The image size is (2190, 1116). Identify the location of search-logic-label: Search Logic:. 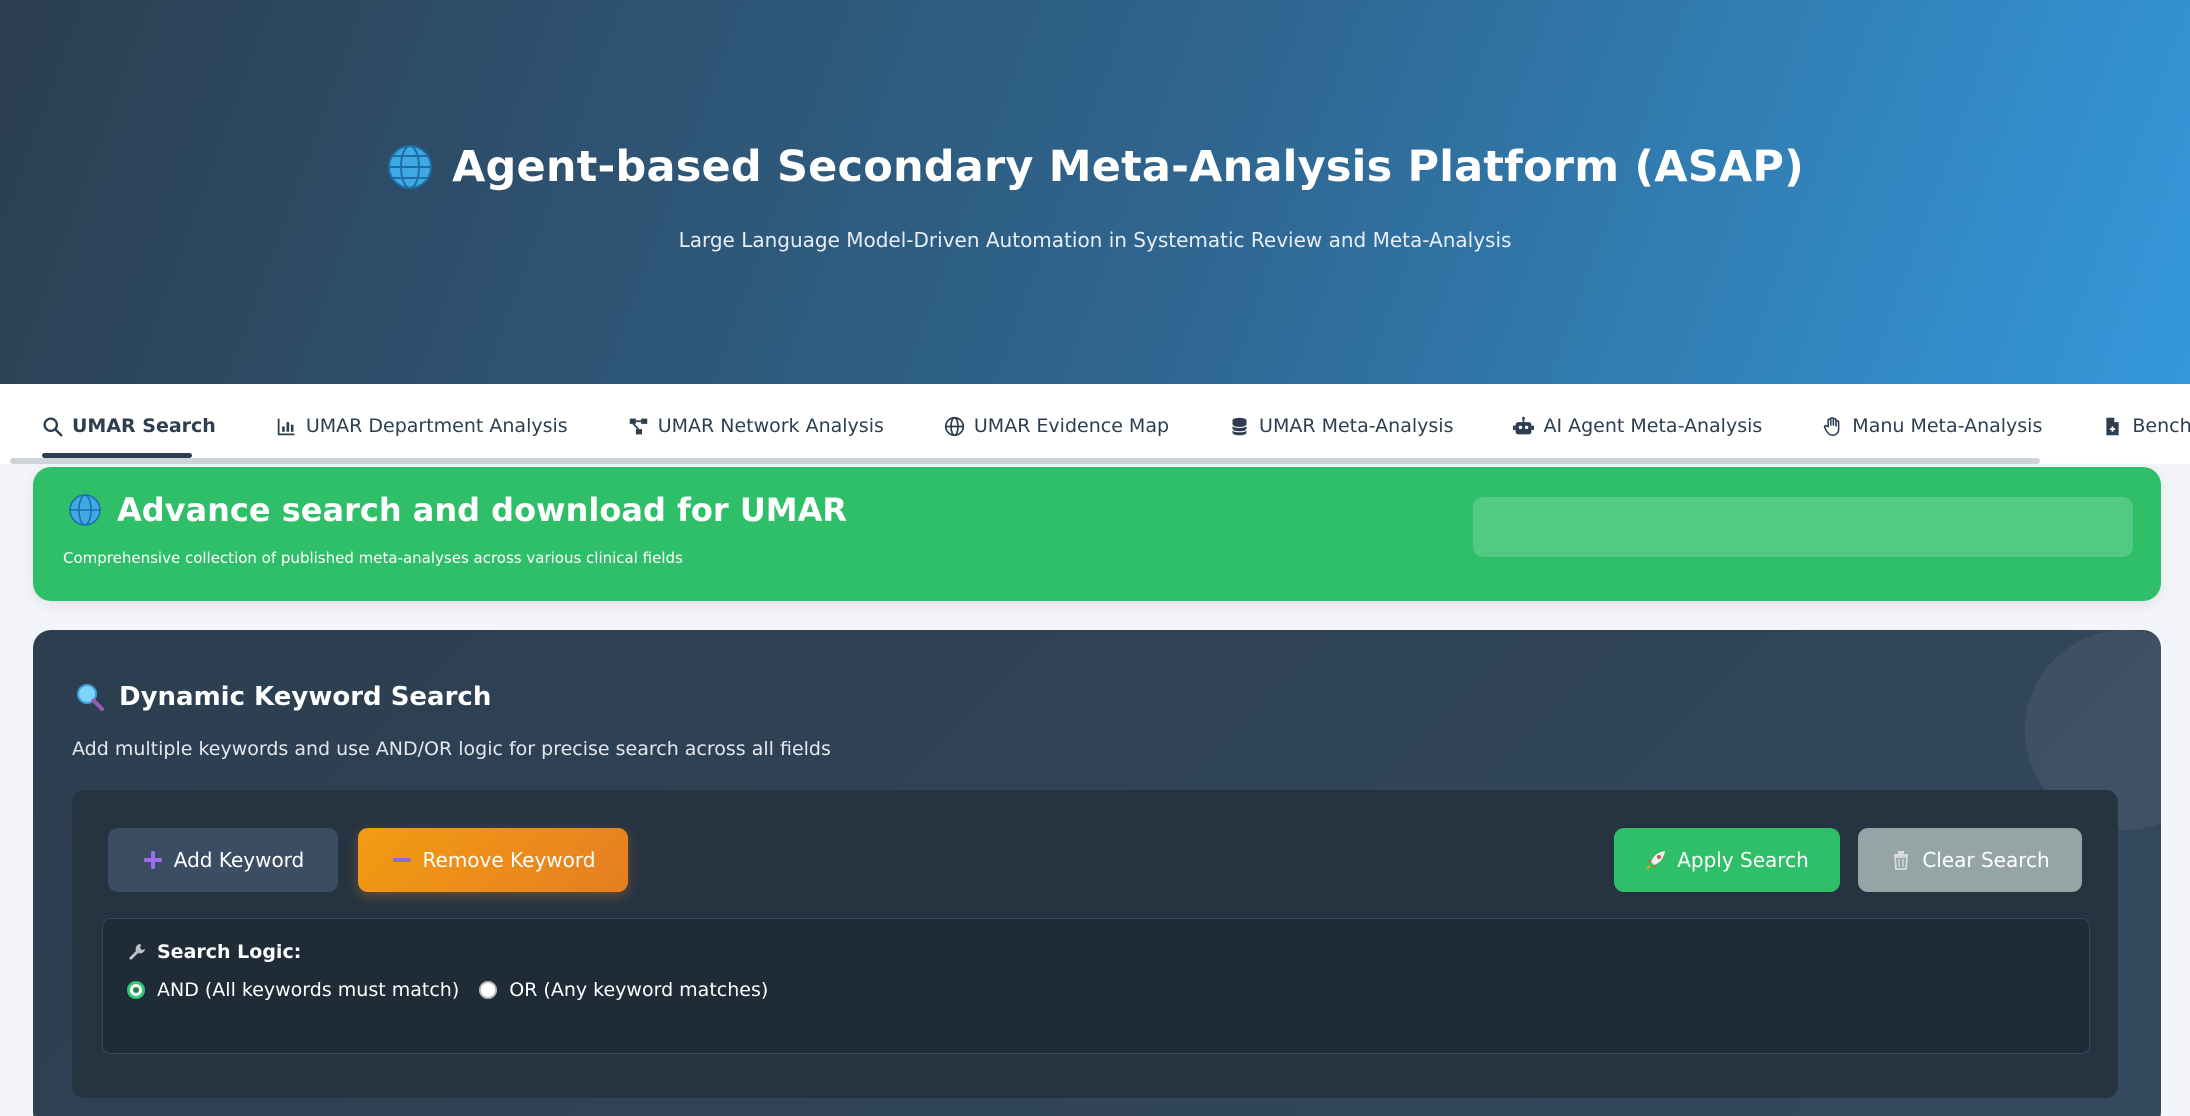
(214, 952).